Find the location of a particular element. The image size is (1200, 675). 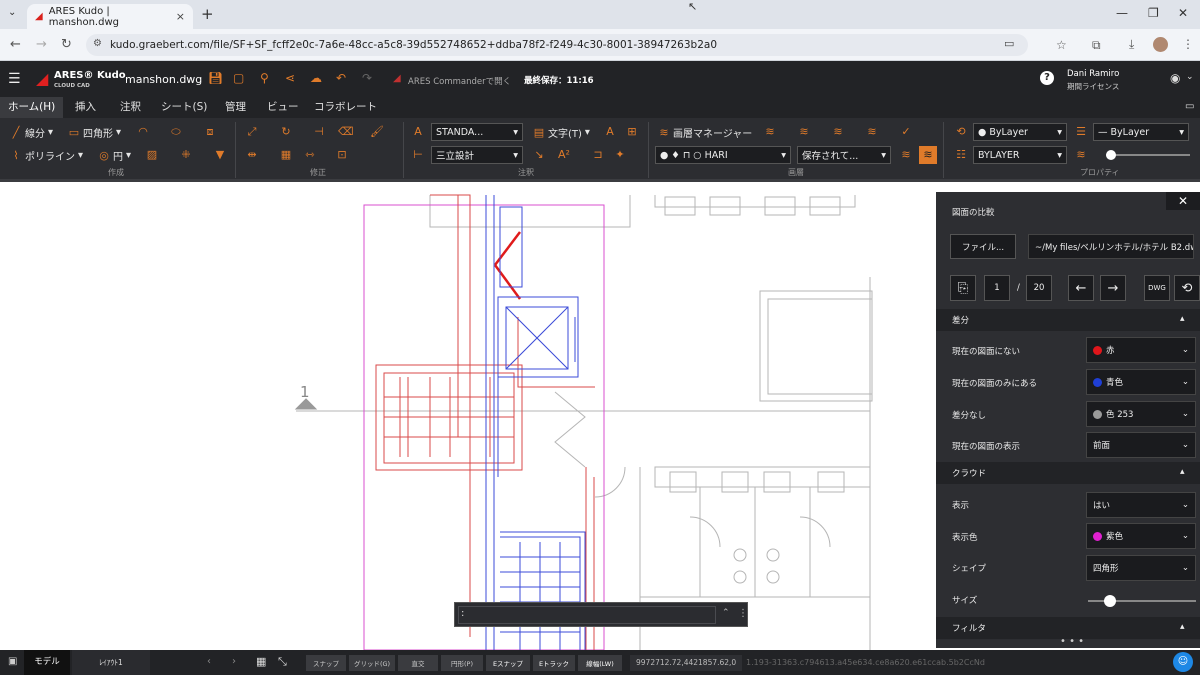

dimension-icon: A² is located at coordinates (564, 155).